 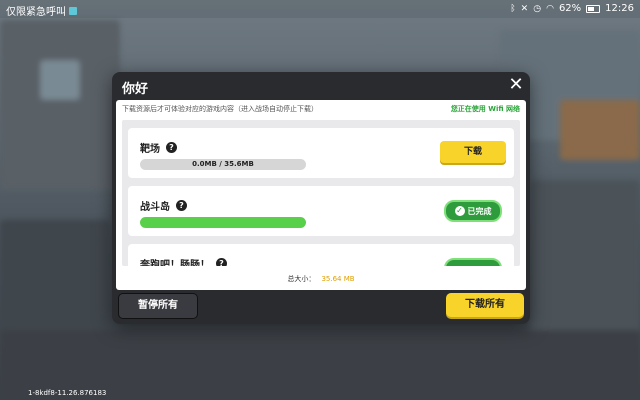 I want to click on clock: 12:26, so click(x=619, y=8).